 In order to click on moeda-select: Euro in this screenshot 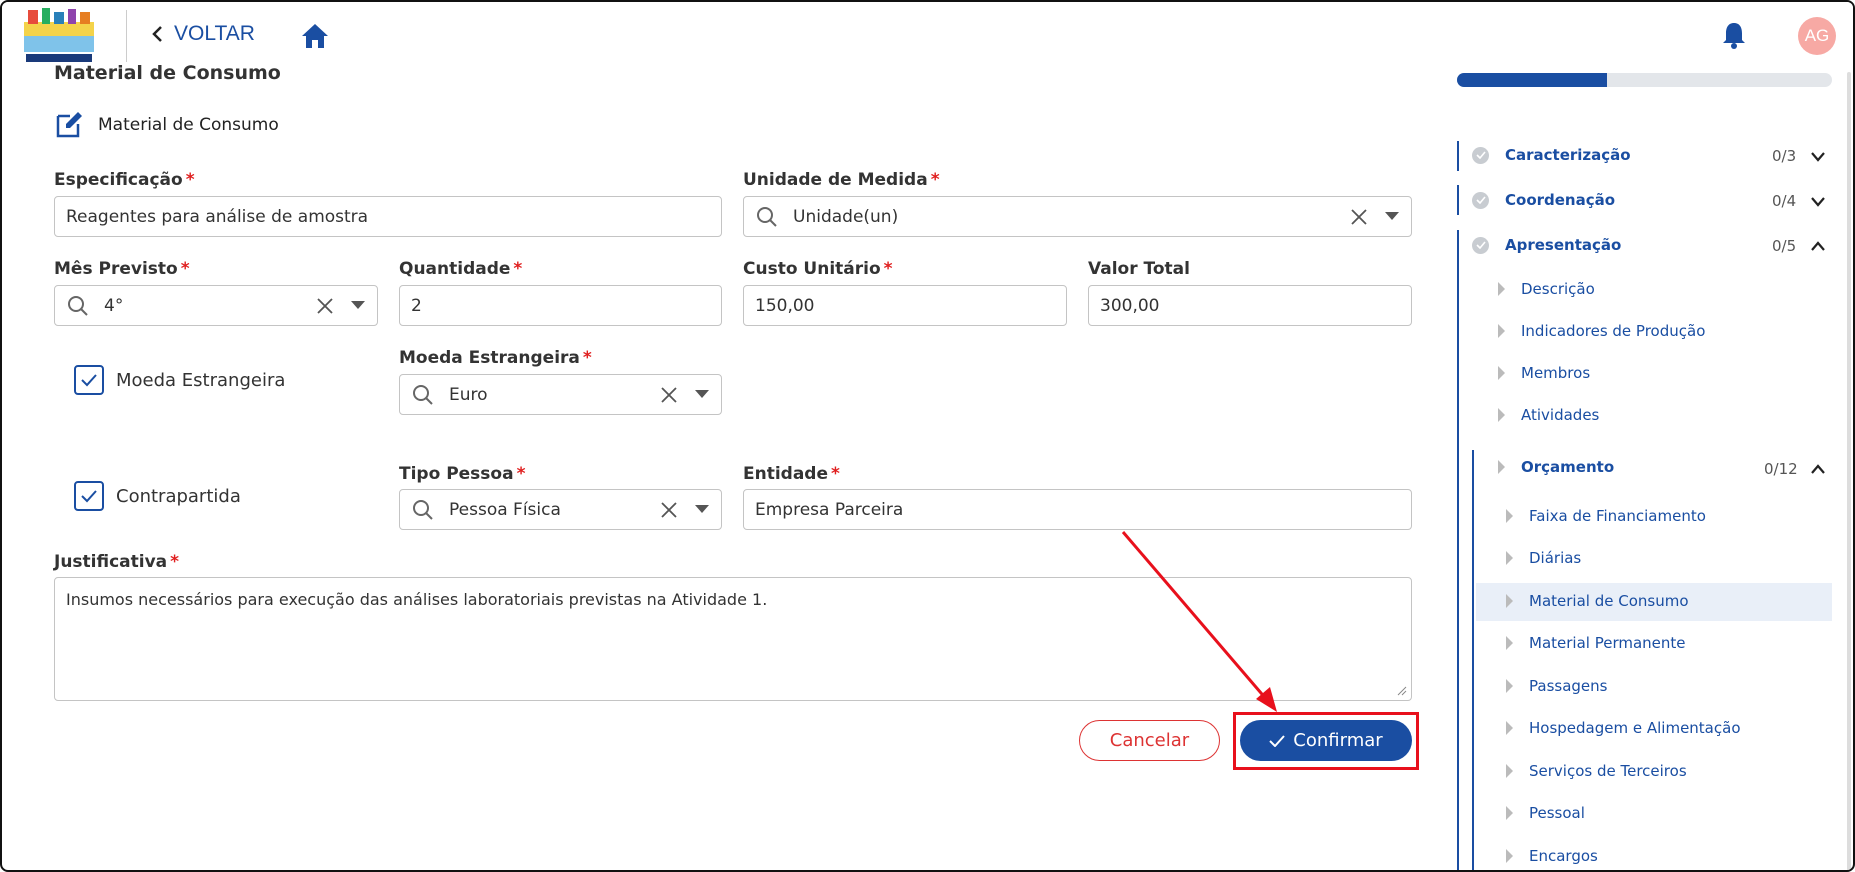, I will do `click(560, 394)`.